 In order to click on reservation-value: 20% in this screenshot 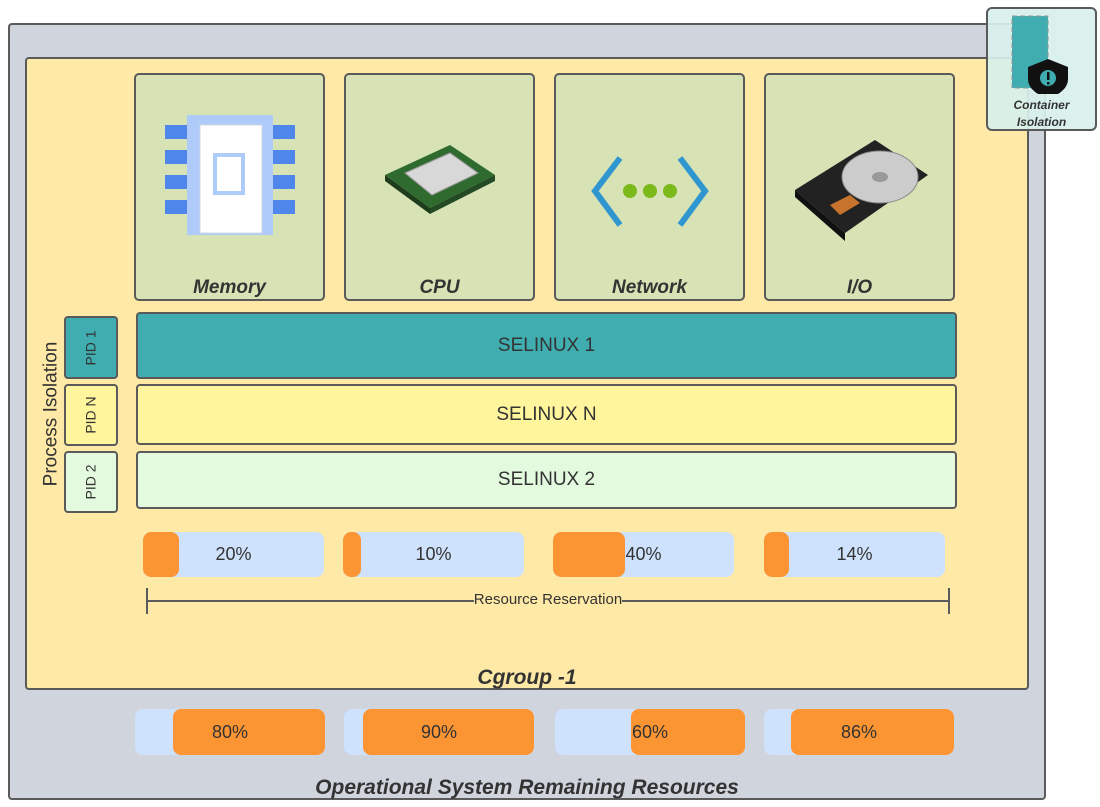, I will do `click(233, 554)`.